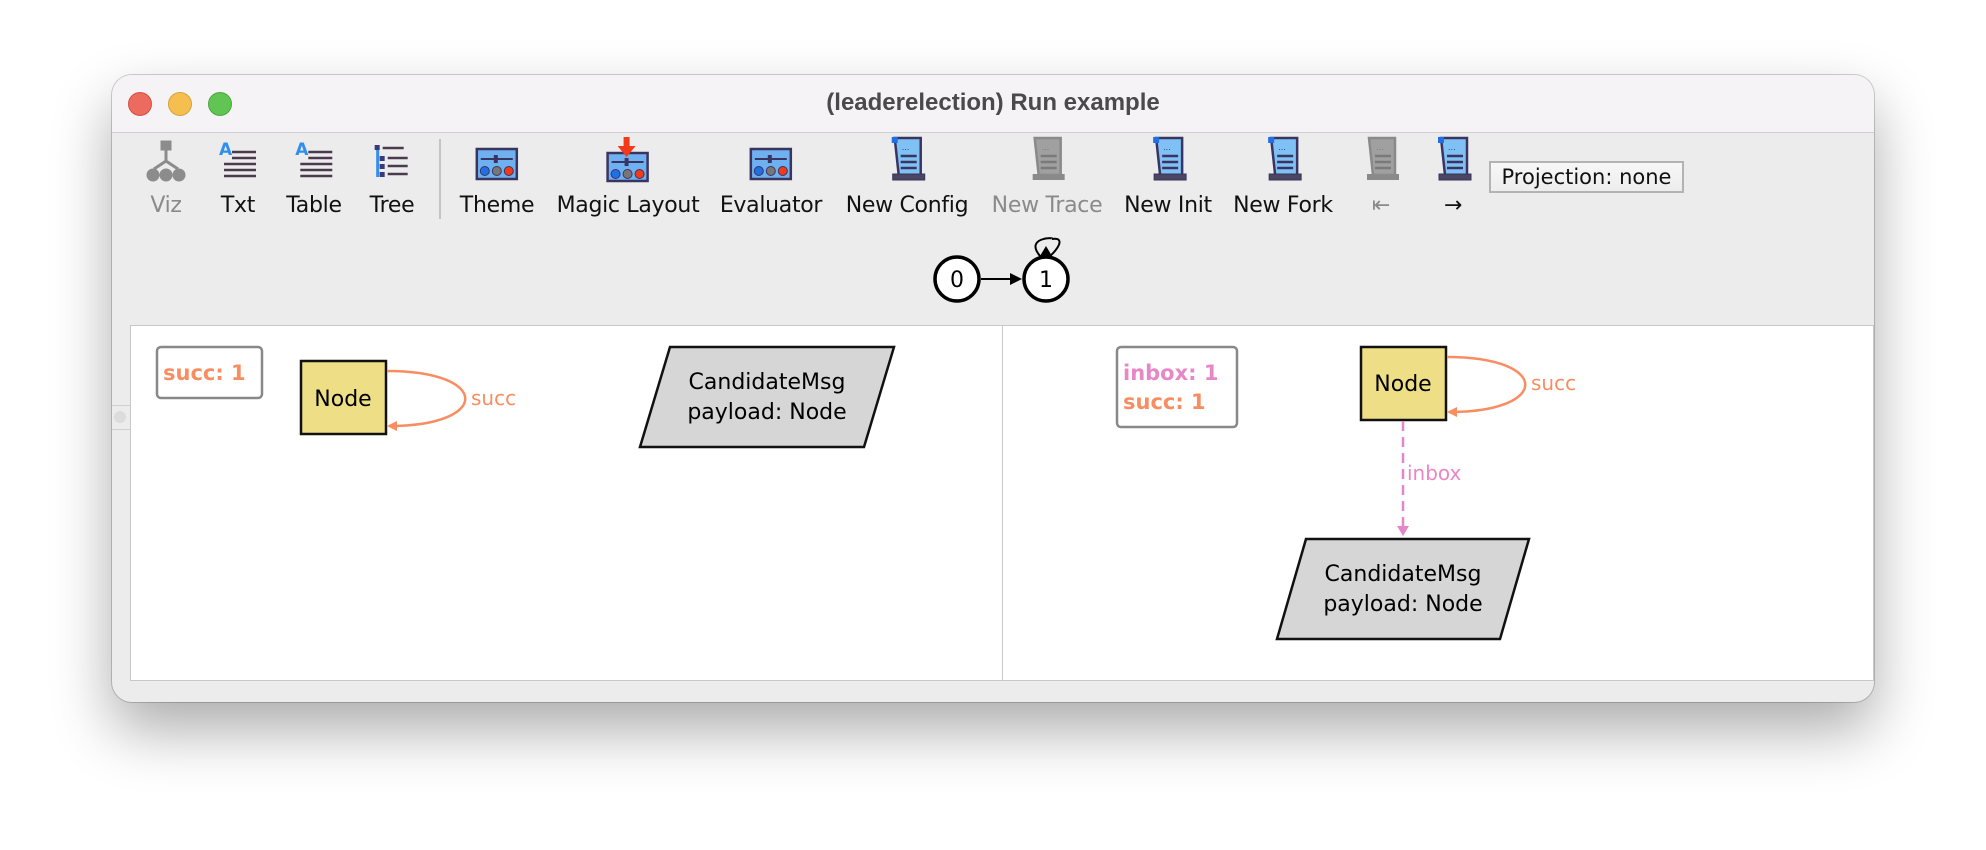 The width and height of the screenshot is (1986, 850). What do you see at coordinates (120, 417) in the screenshot?
I see `splitter-handle` at bounding box center [120, 417].